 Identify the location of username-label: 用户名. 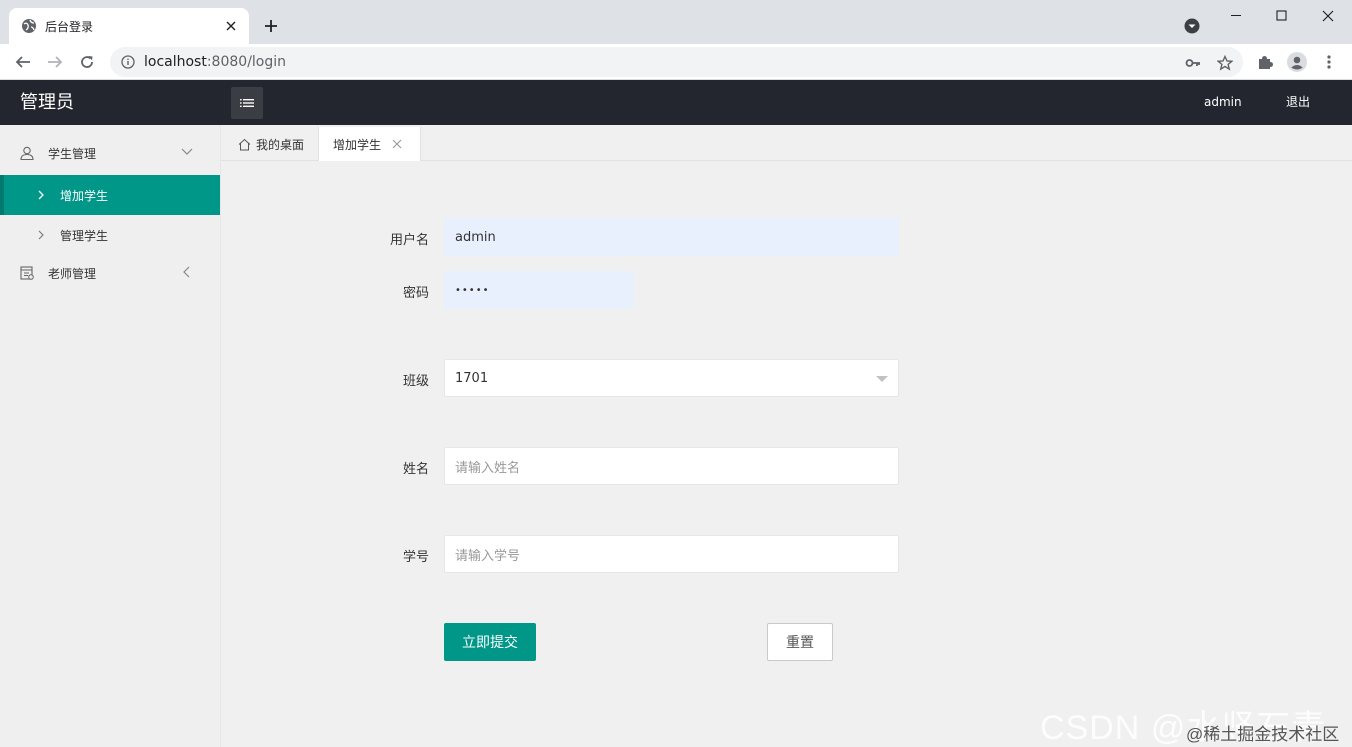
(409, 240).